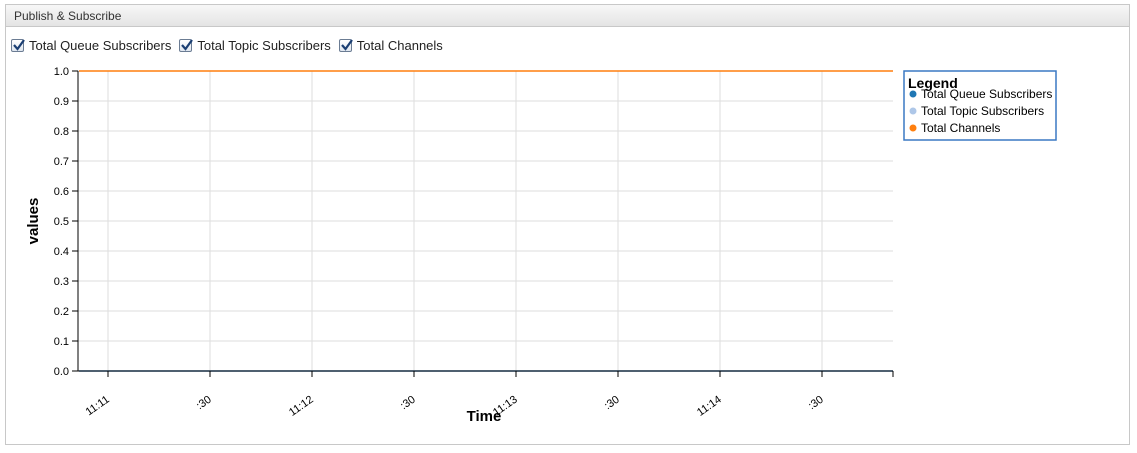 The image size is (1137, 453). Describe the element at coordinates (33, 221) in the screenshot. I see `y-axis-label: values` at that location.